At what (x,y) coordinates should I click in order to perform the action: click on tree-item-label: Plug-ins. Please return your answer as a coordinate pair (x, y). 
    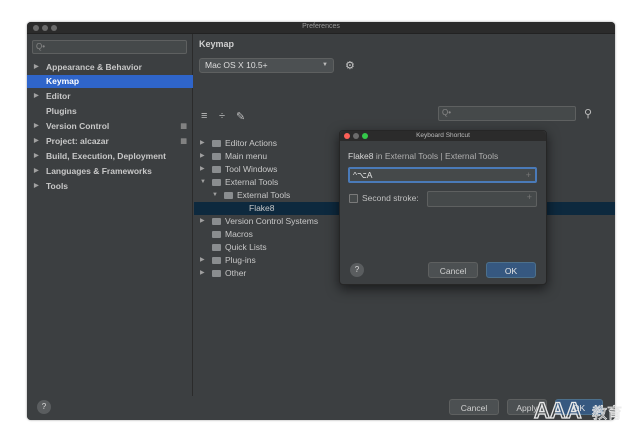
    Looking at the image, I should click on (240, 260).